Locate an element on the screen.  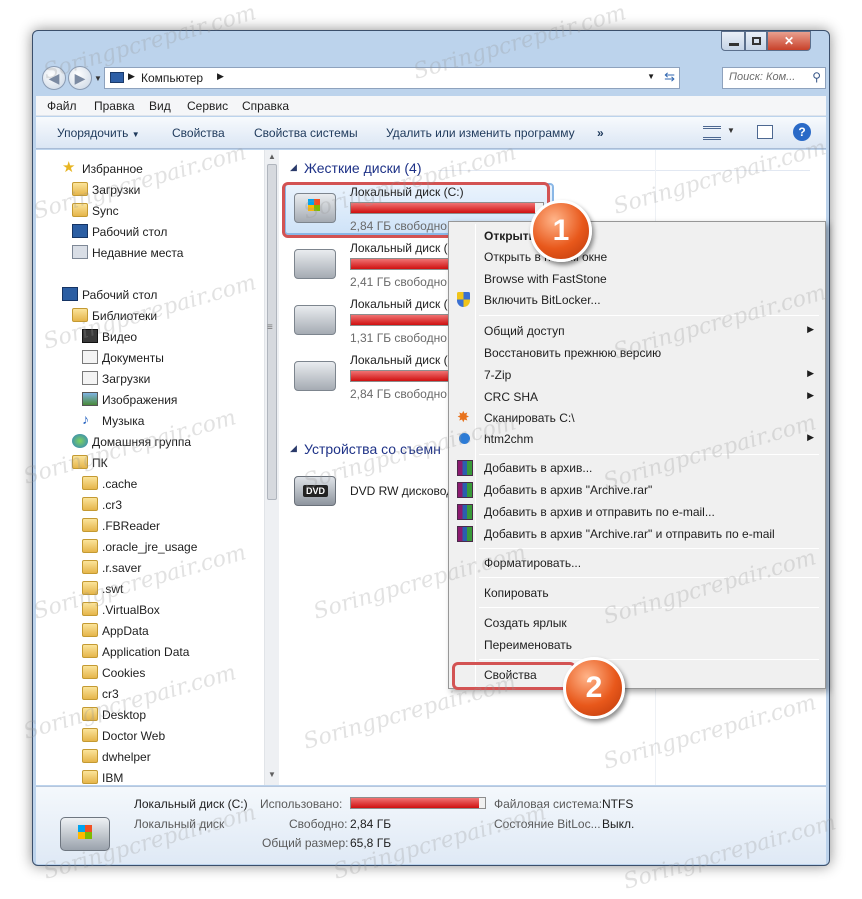
removable-group-chevron-icon: ◢ is located at coordinates (293, 448).